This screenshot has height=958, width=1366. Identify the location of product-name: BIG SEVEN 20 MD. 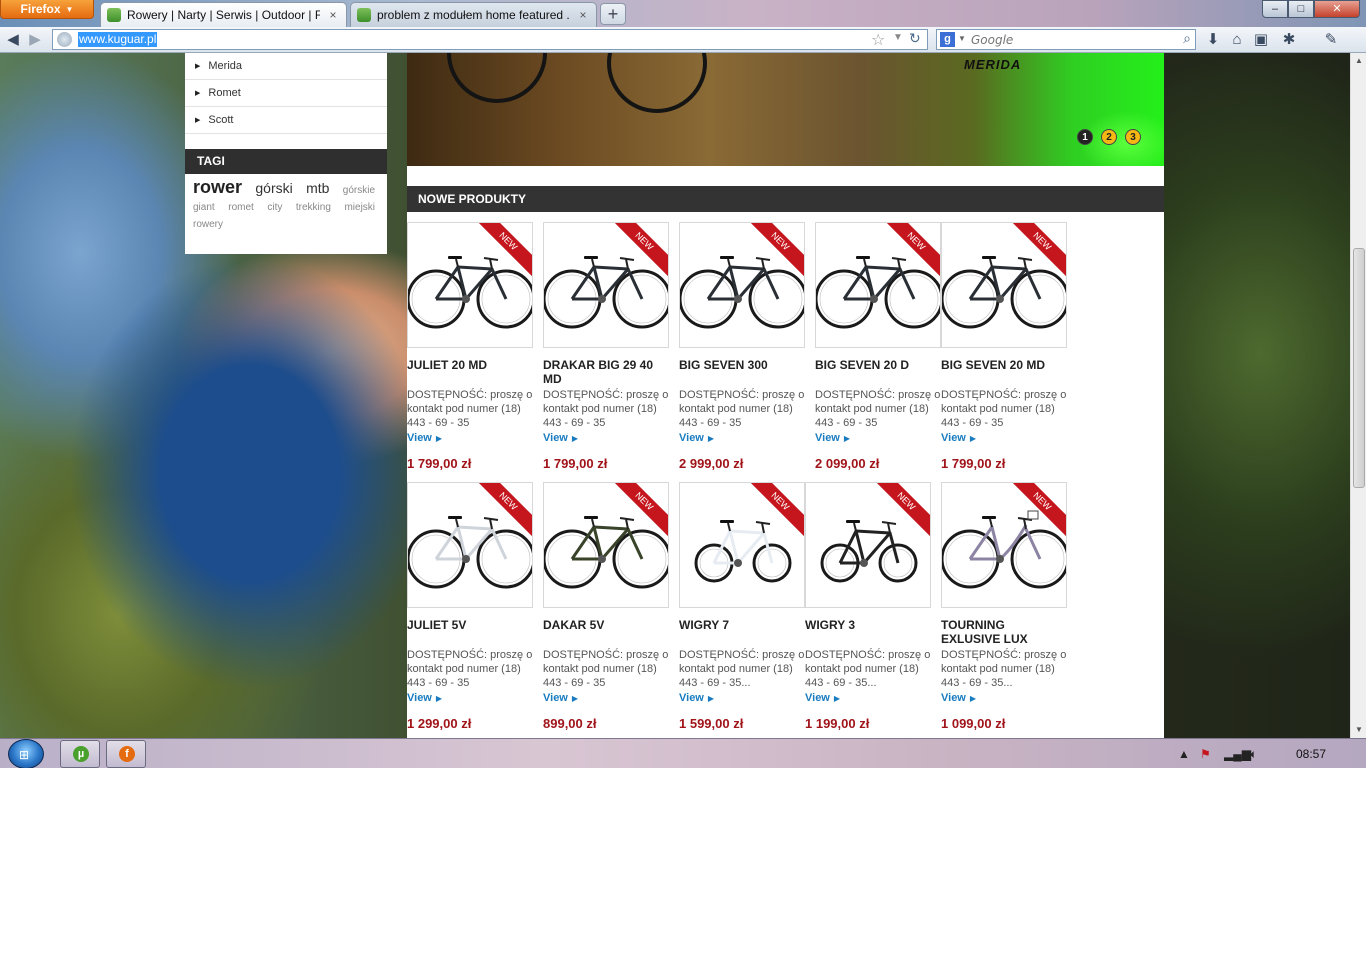
(1004, 372).